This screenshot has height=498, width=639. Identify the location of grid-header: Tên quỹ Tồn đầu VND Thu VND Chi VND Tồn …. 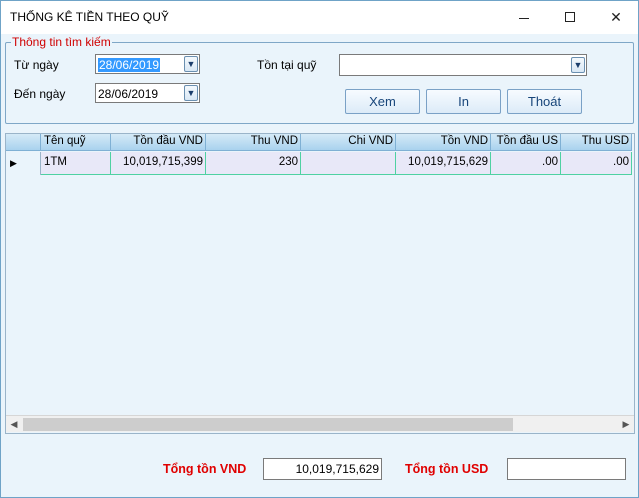
(320, 142).